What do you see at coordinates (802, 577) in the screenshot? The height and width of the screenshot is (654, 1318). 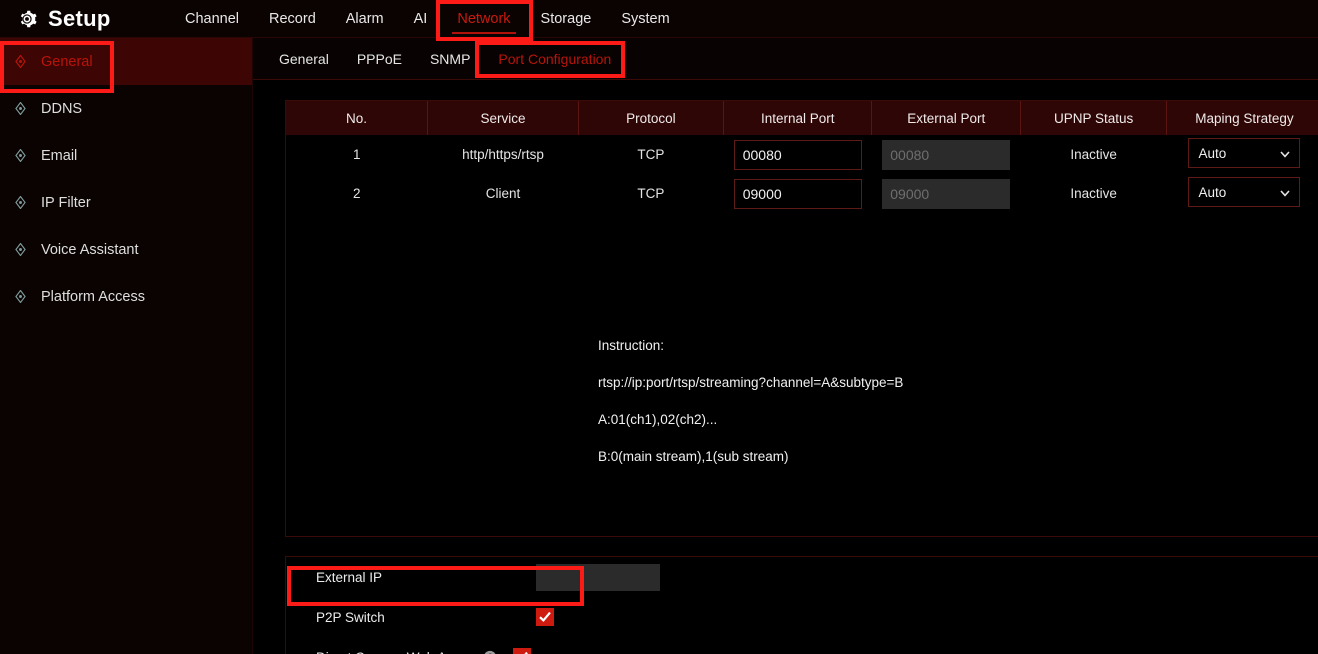 I see `external-ip-row: External IP` at bounding box center [802, 577].